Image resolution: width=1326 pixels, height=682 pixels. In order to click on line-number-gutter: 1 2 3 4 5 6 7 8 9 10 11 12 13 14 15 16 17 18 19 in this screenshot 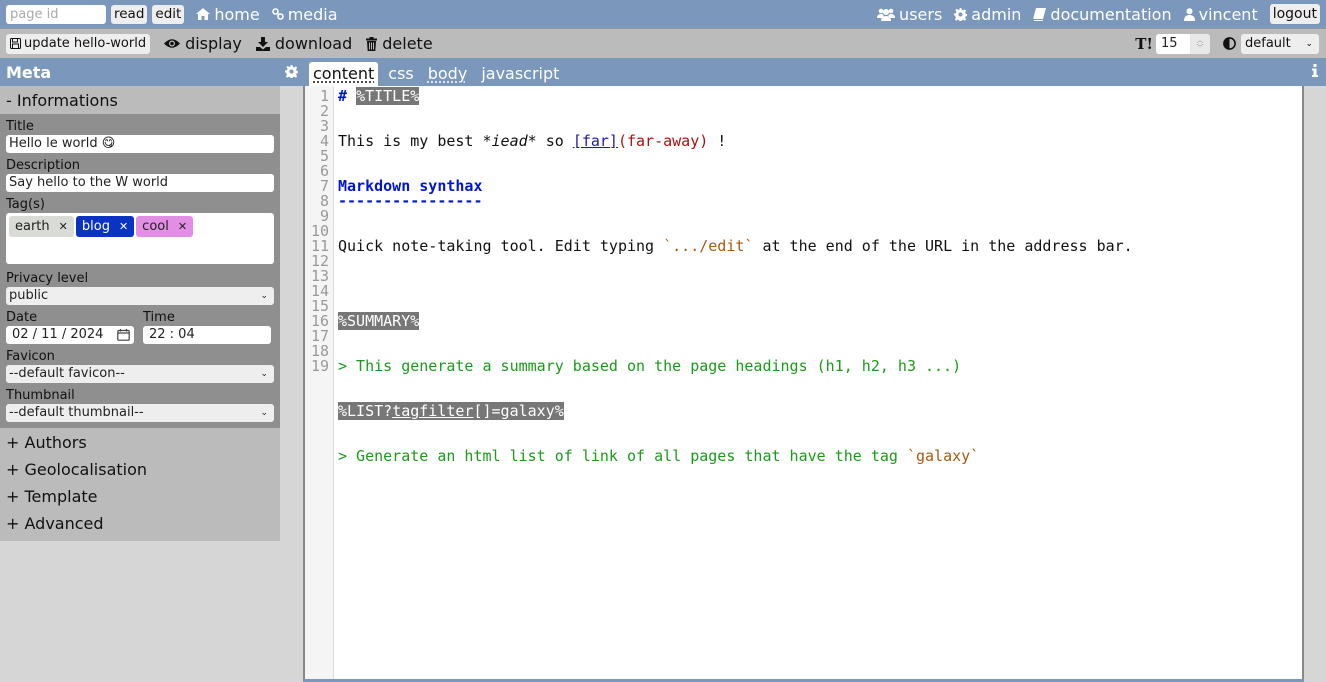, I will do `click(319, 382)`.